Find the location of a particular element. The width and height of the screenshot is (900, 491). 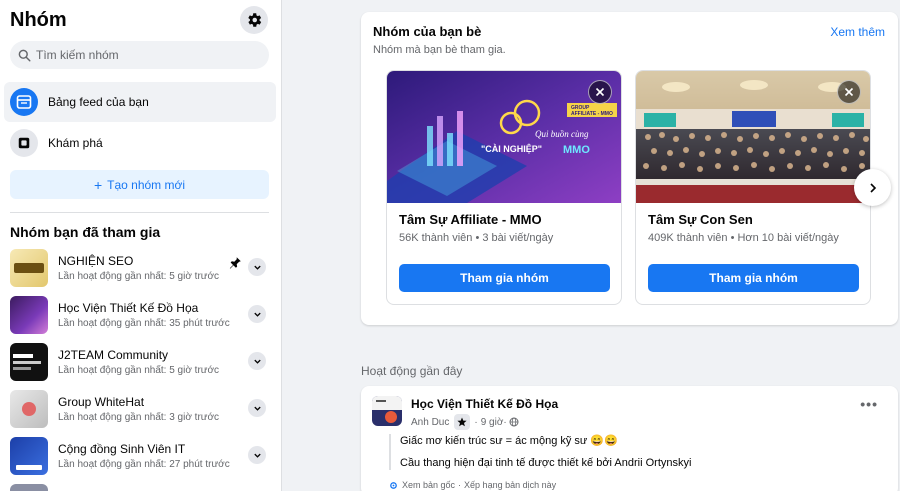

group-name: Cộng đồng Sinh Viên IT is located at coordinates (122, 449).